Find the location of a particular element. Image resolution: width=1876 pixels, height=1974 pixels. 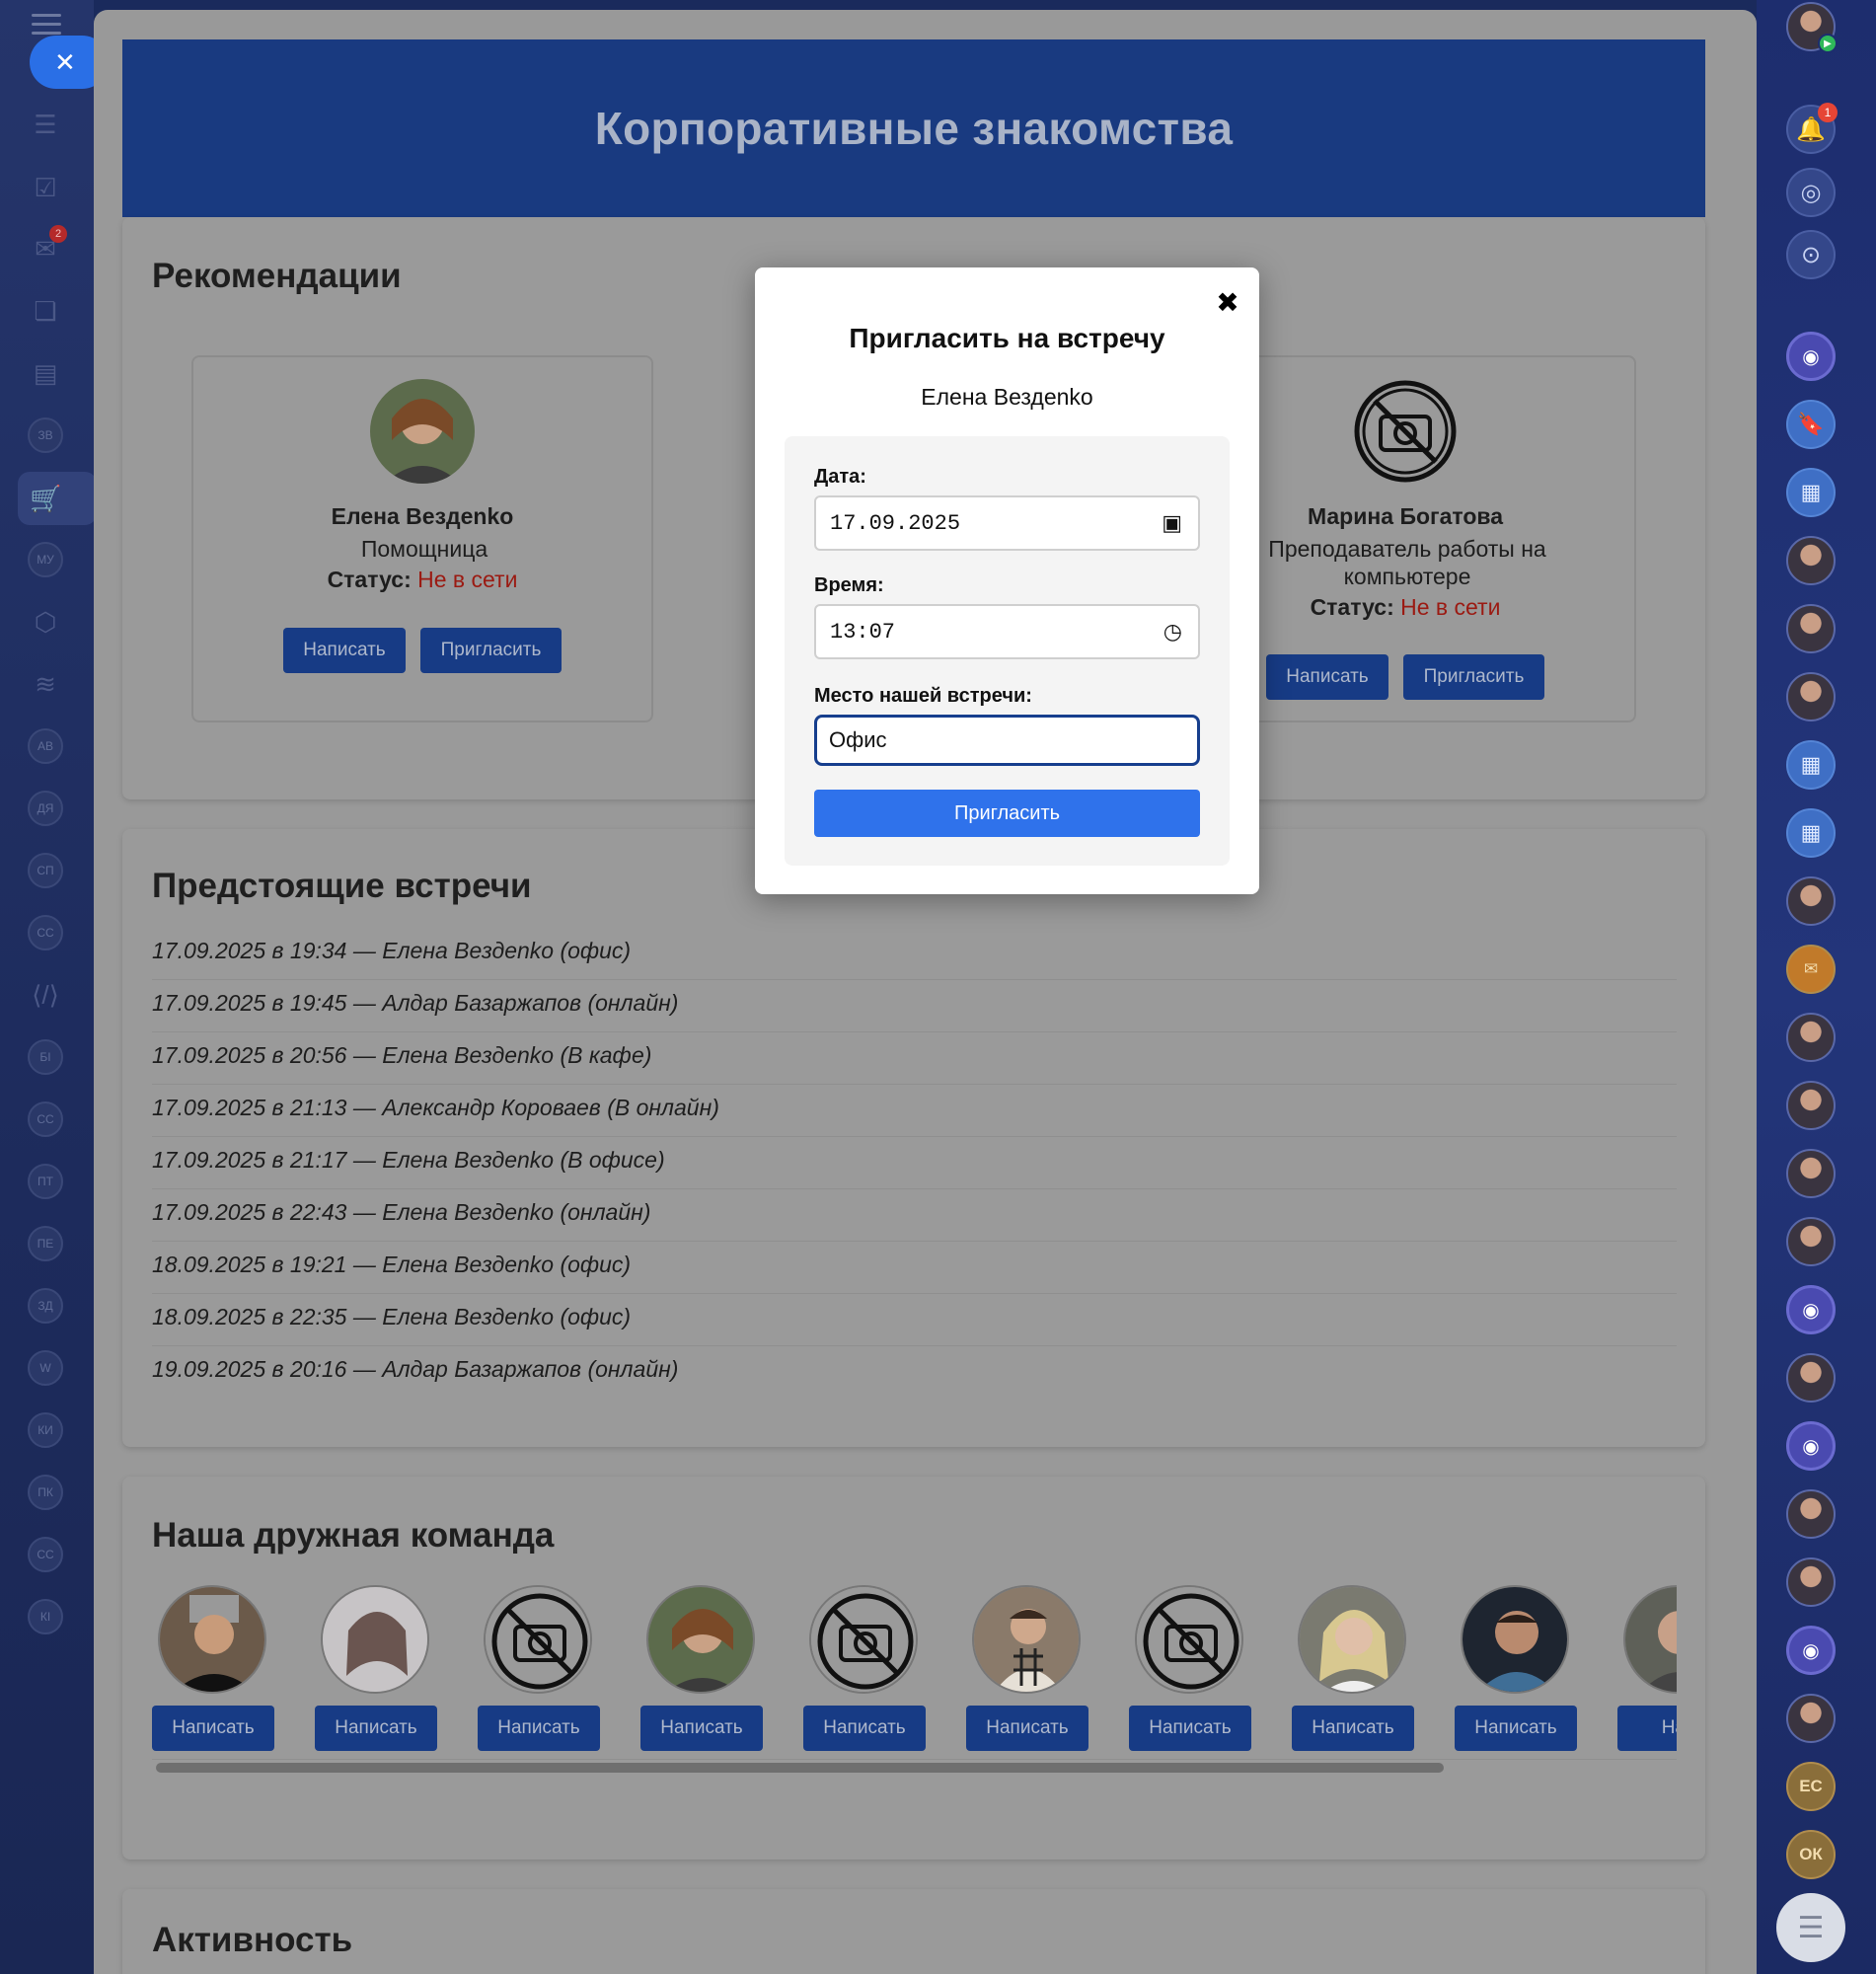

clock-icon: ◷ is located at coordinates (1172, 632).